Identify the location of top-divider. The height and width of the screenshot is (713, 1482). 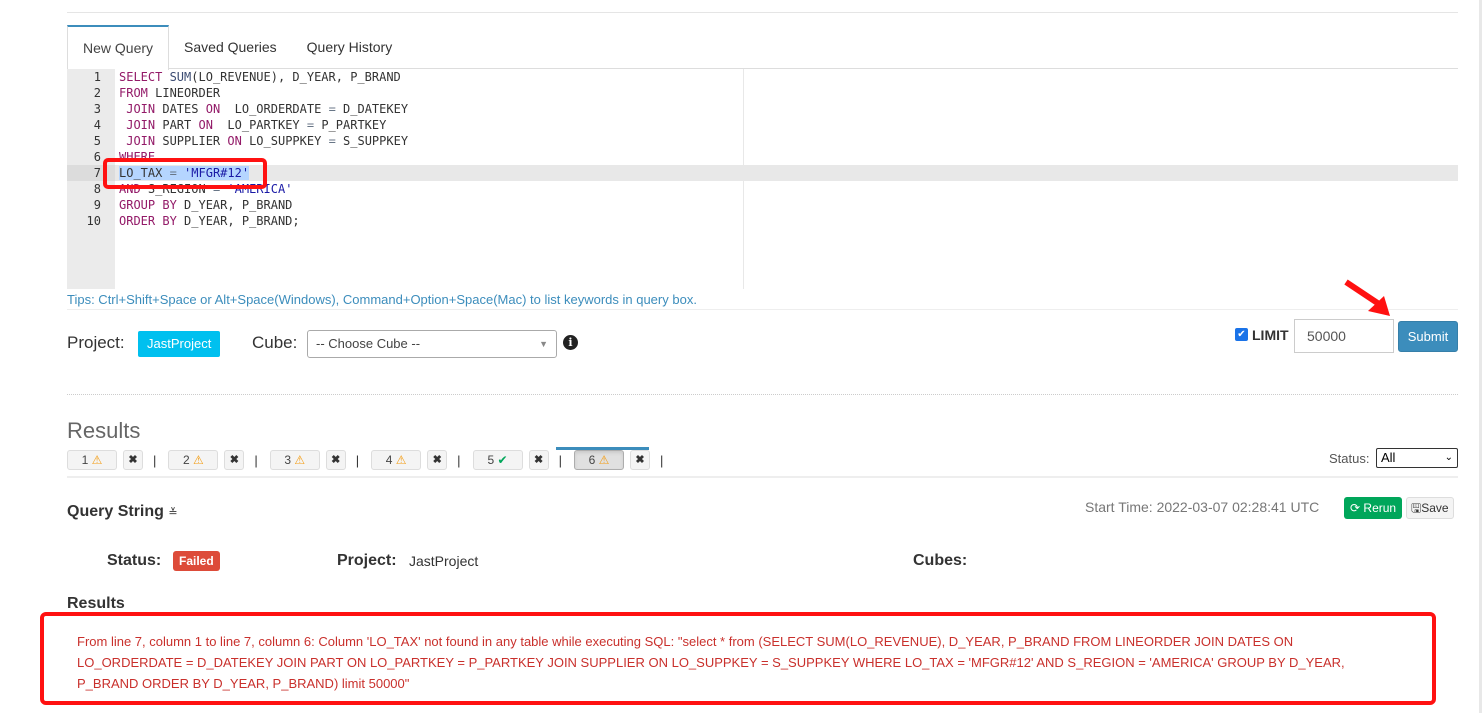
(762, 12).